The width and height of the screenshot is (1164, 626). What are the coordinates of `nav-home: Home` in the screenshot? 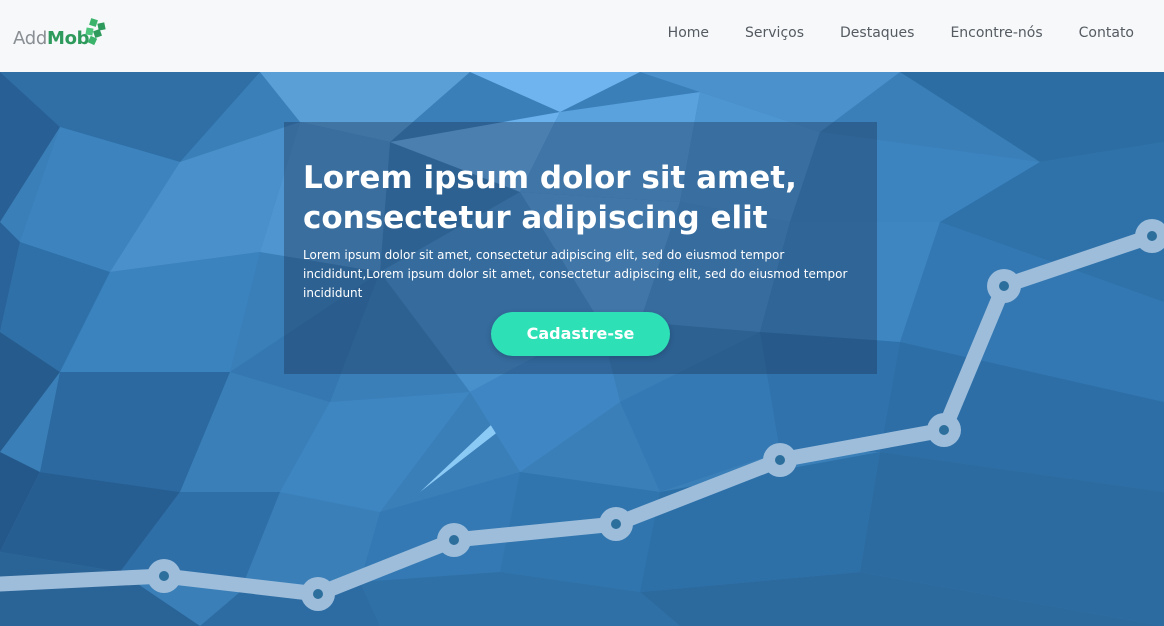 It's located at (688, 33).